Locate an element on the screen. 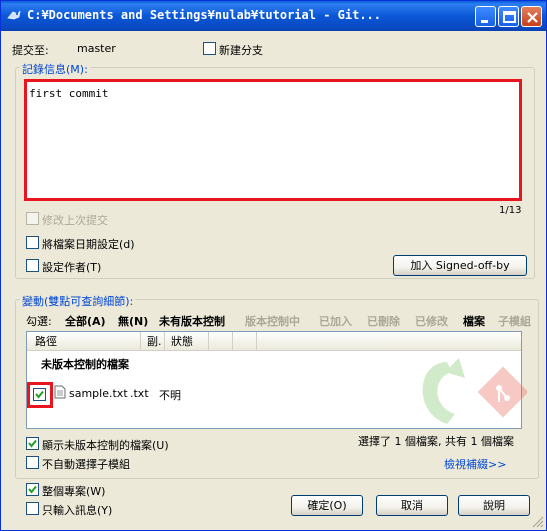 This screenshot has height=531, width=547. file-status: 不明 is located at coordinates (170, 395).